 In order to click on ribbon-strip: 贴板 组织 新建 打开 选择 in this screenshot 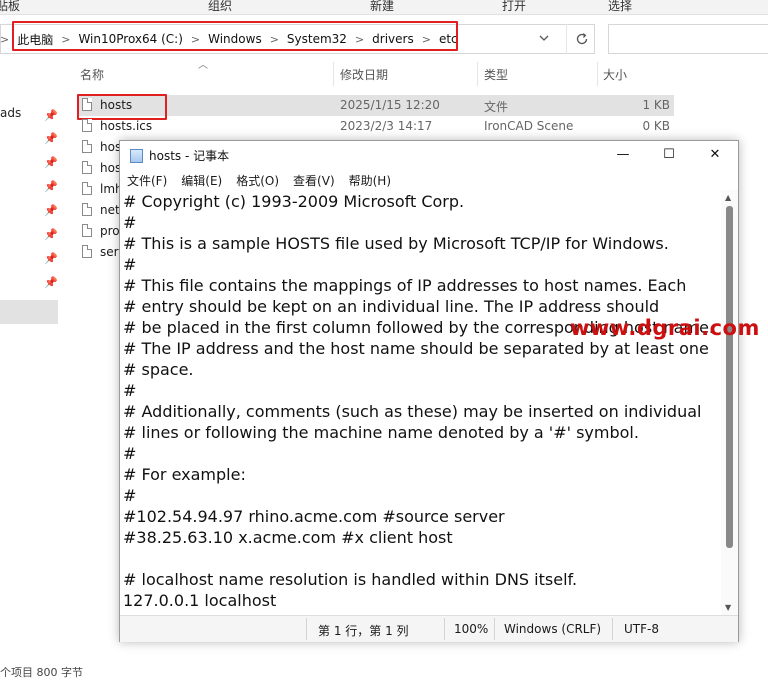, I will do `click(384, 7)`.